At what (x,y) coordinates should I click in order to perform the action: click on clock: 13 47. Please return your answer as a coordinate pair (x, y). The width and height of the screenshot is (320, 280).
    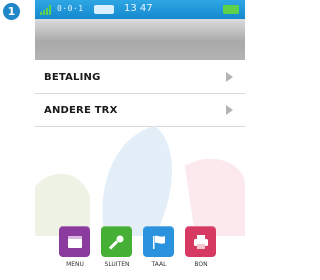
    Looking at the image, I should click on (138, 8).